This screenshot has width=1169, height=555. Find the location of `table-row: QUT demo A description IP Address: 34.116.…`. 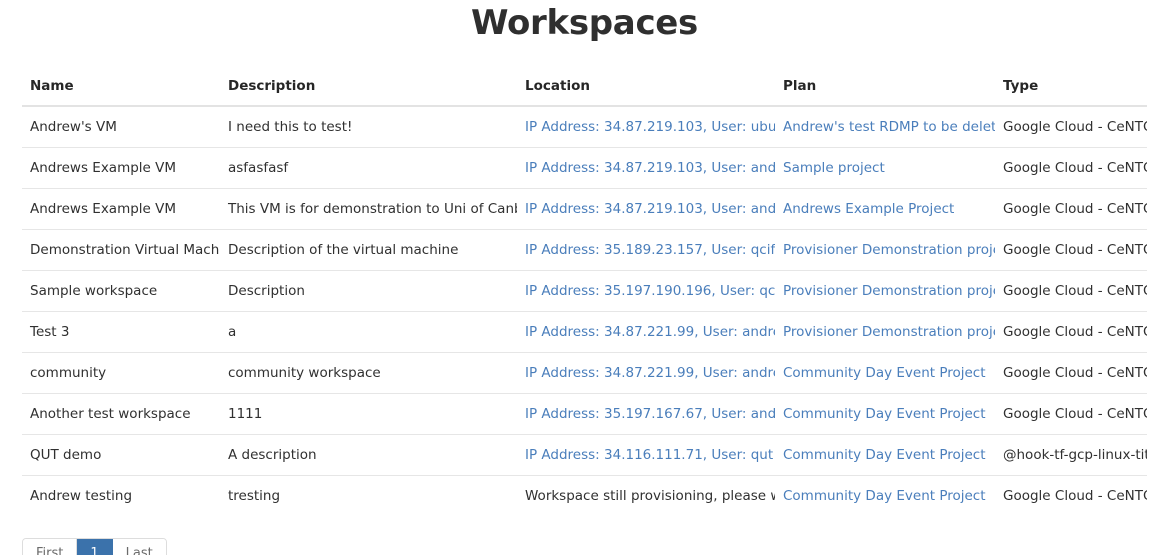

table-row: QUT demo A description IP Address: 34.116.… is located at coordinates (584, 455).